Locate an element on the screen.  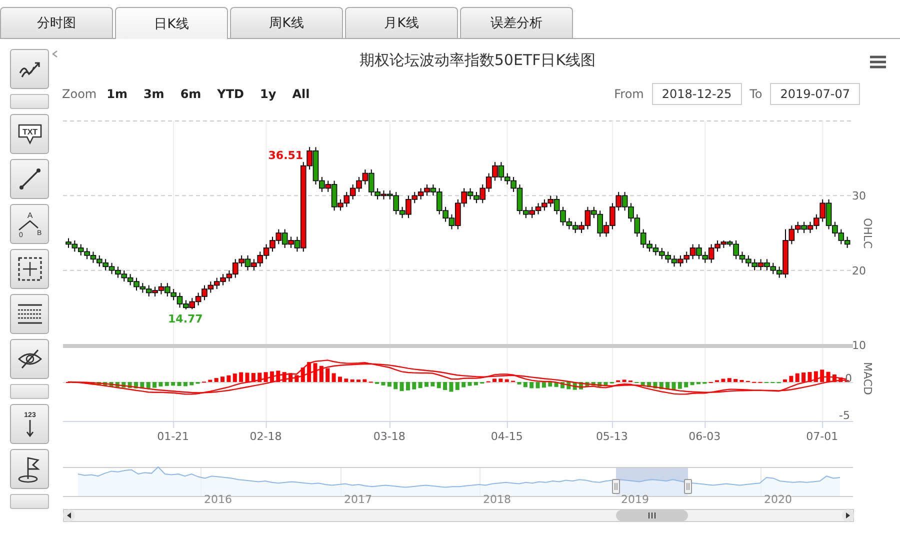
trend-lines-icon is located at coordinates (30, 69).